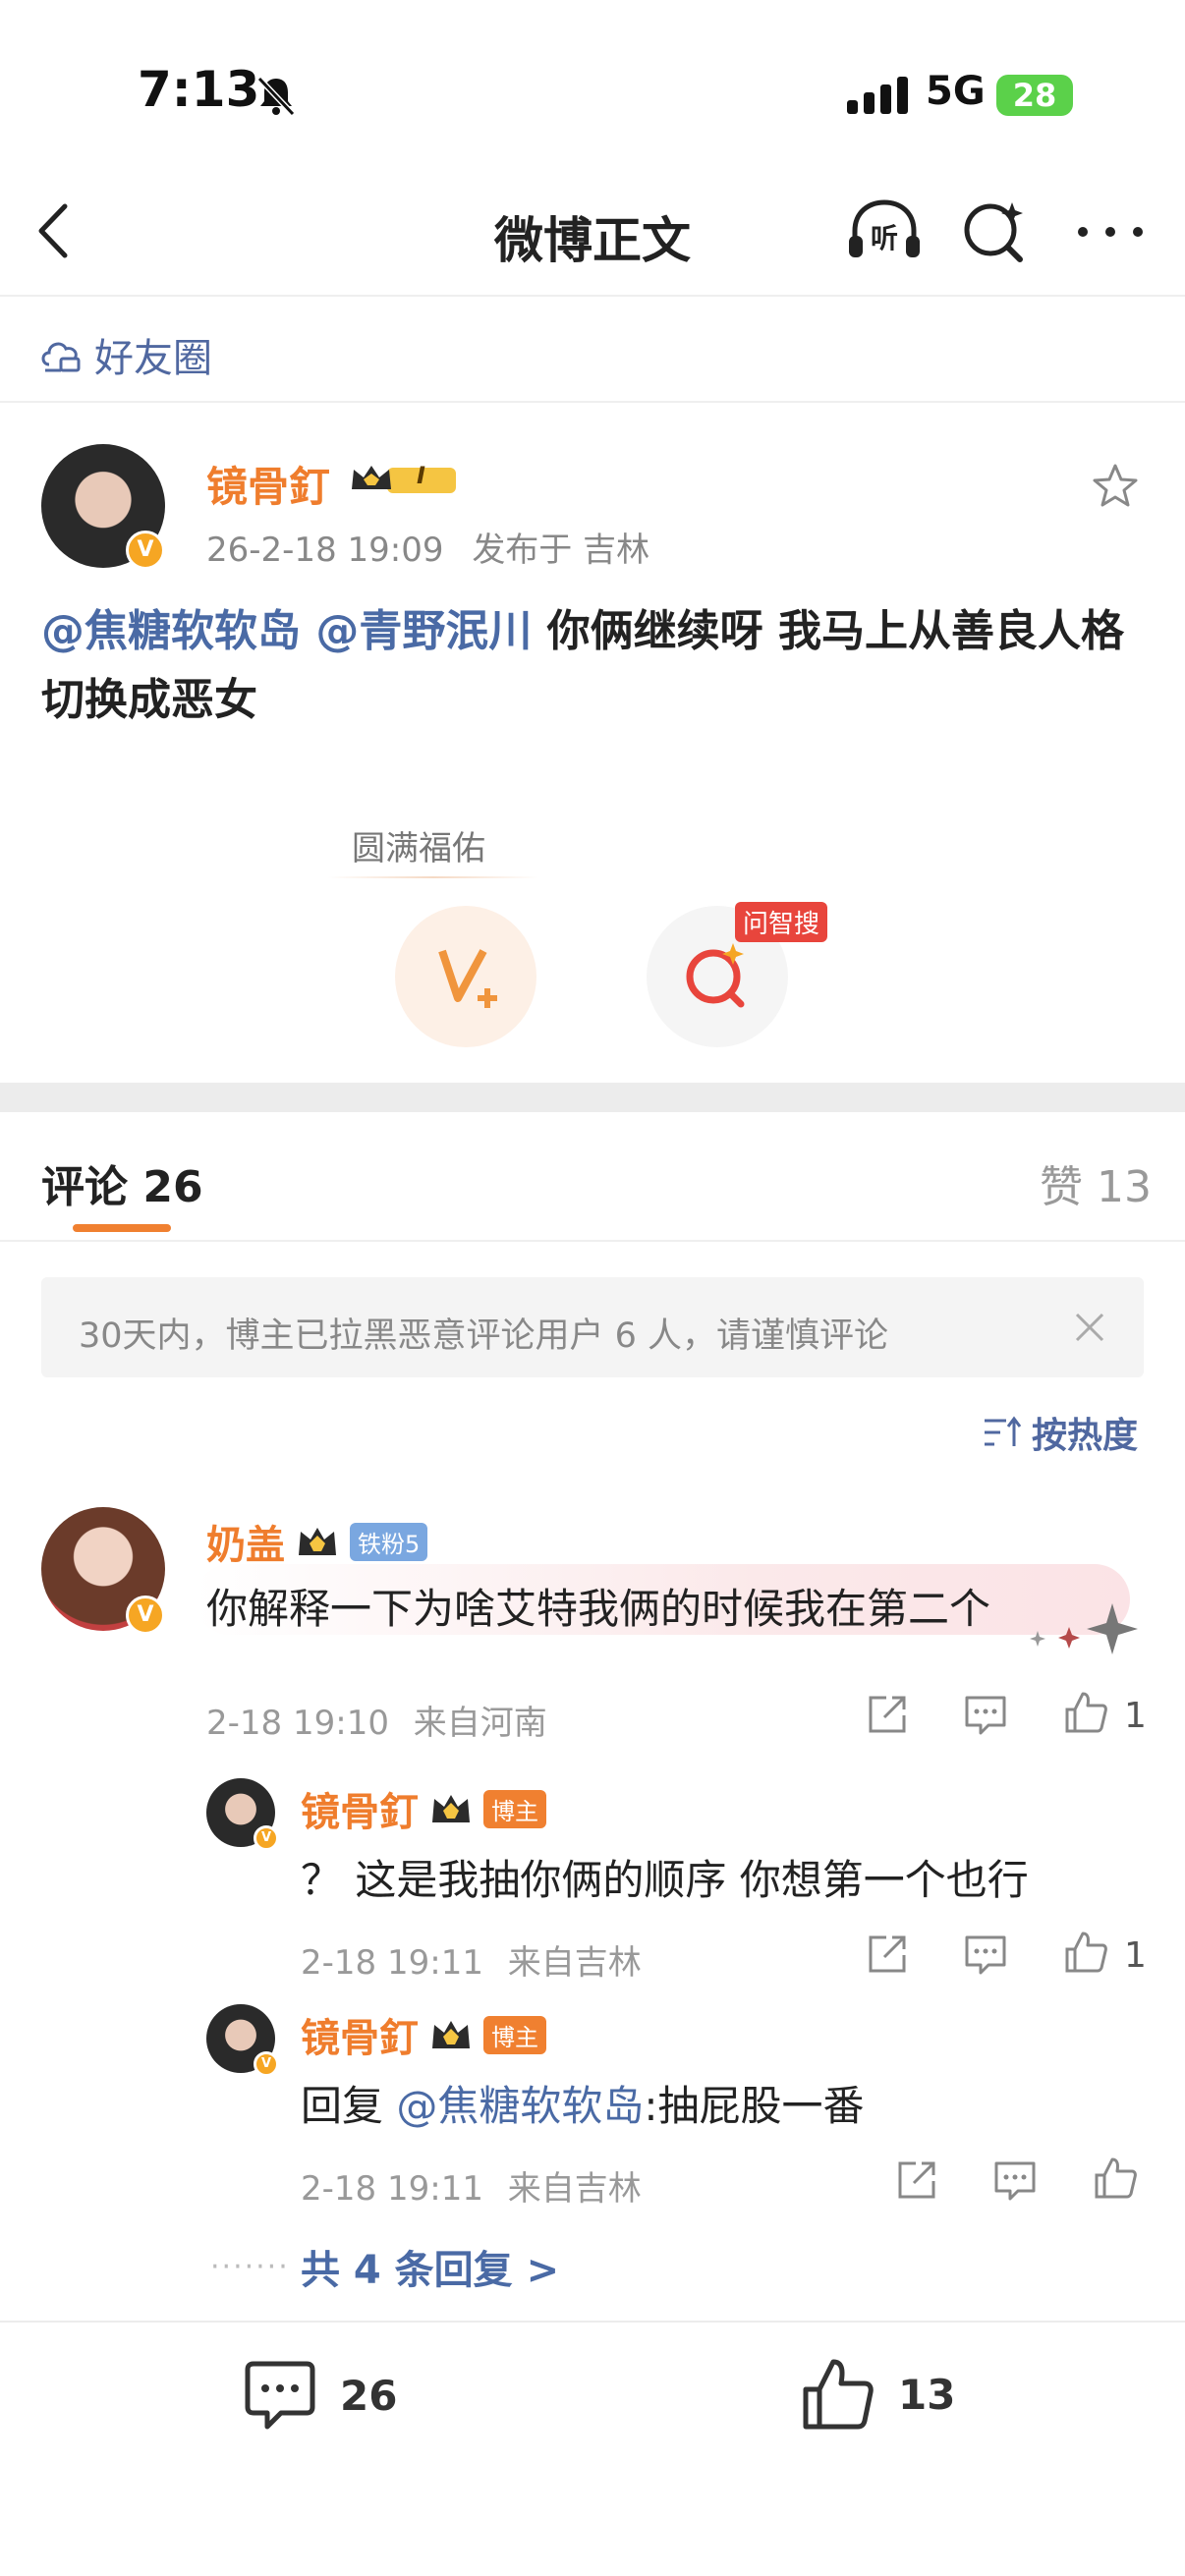  What do you see at coordinates (995, 230) in the screenshot?
I see `search-icon` at bounding box center [995, 230].